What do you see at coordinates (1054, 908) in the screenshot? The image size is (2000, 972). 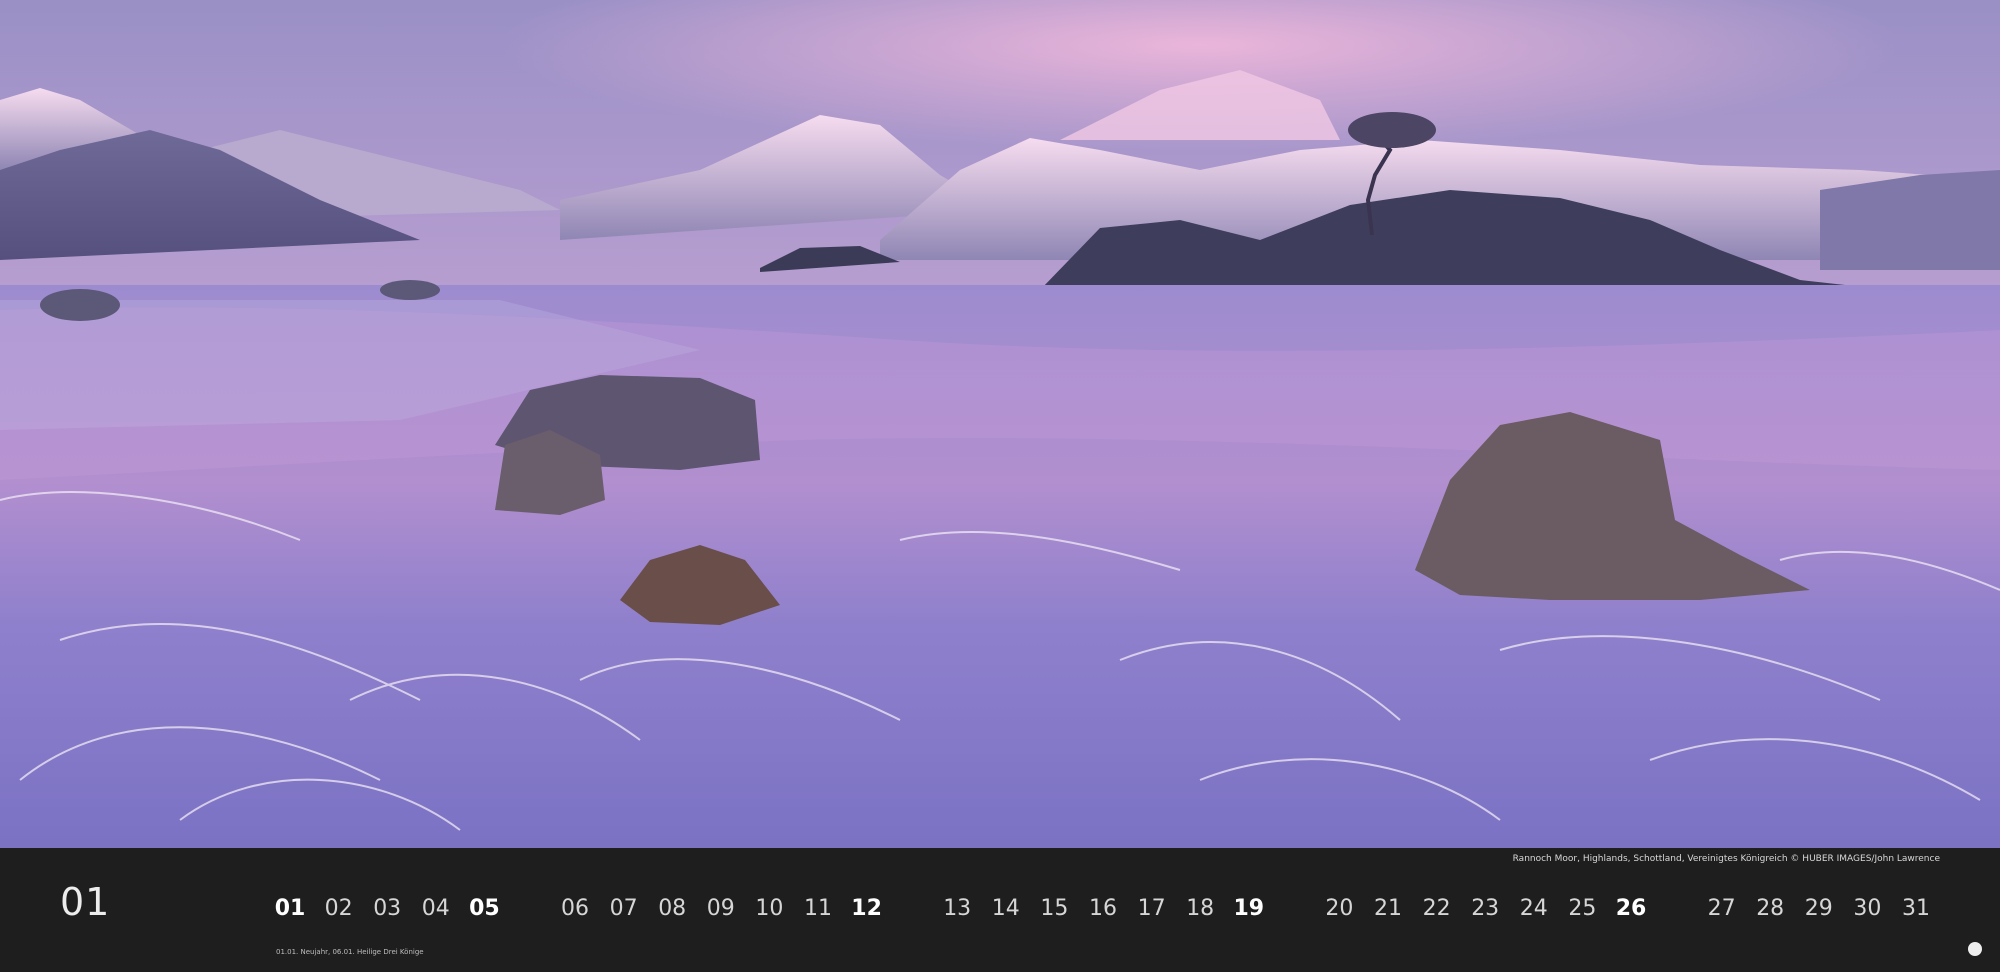 I see `day-15: 15` at bounding box center [1054, 908].